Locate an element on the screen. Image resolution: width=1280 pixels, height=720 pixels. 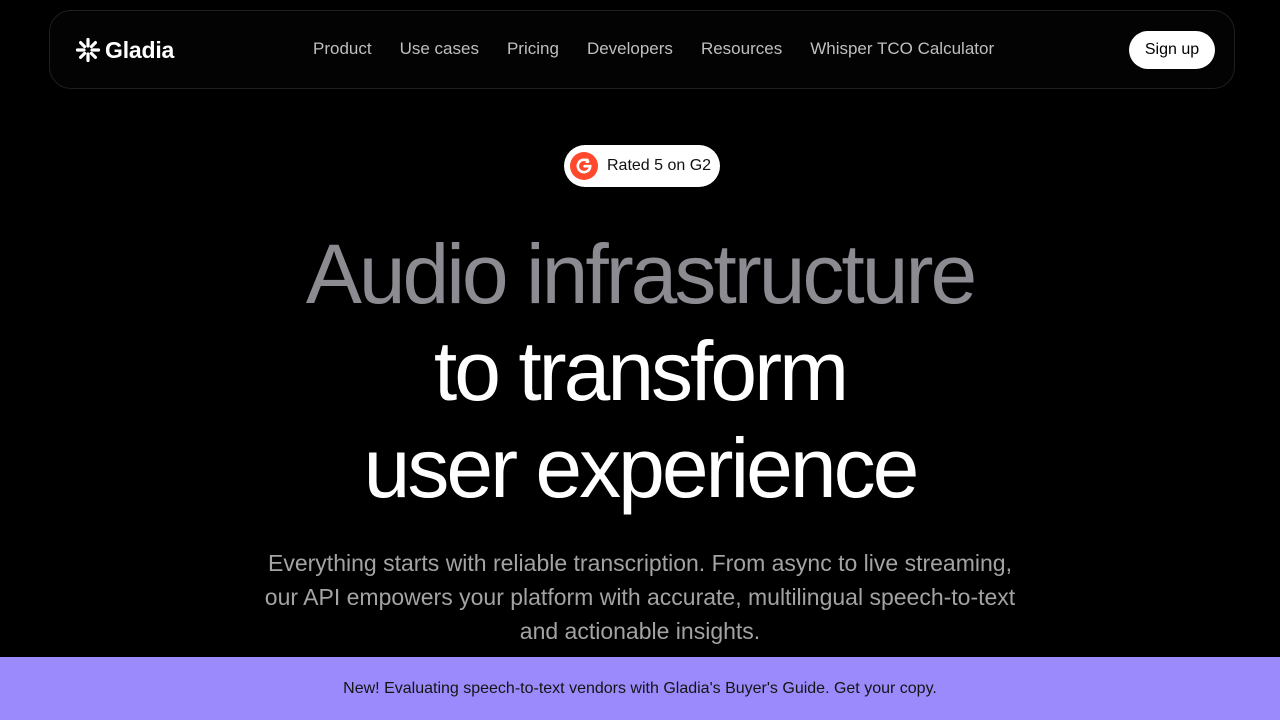
nav-link-whisper-tco-calculator: Whisper TCO Calculator is located at coordinates (902, 49).